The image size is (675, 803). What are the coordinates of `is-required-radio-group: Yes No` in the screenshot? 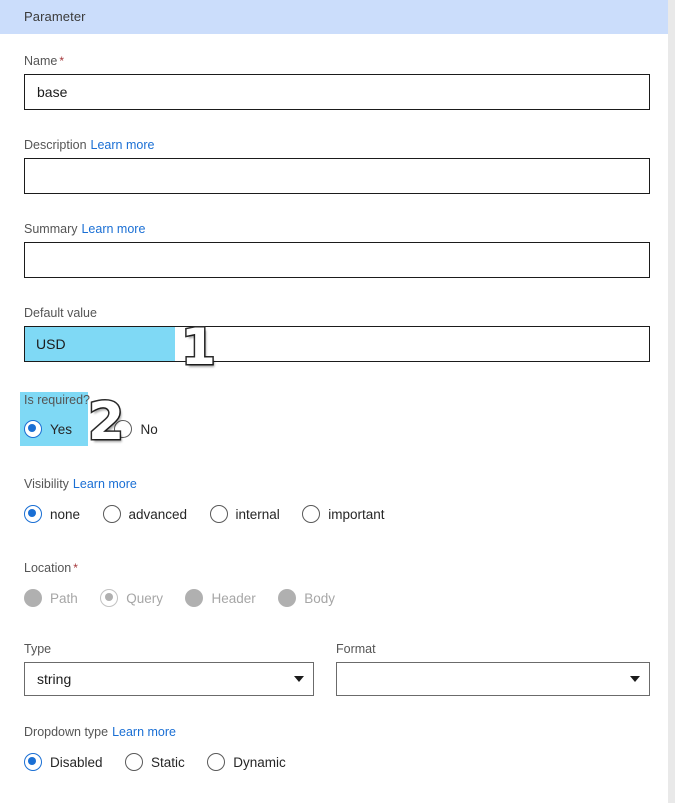 It's located at (100, 429).